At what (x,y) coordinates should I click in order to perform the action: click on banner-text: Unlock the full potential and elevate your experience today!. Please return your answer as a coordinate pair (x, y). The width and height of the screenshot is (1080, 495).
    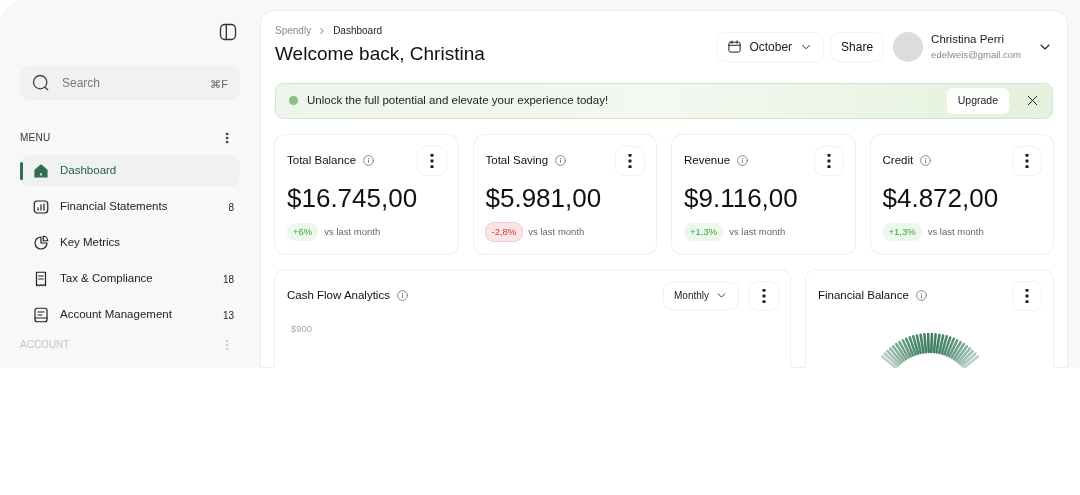
    Looking at the image, I should click on (458, 100).